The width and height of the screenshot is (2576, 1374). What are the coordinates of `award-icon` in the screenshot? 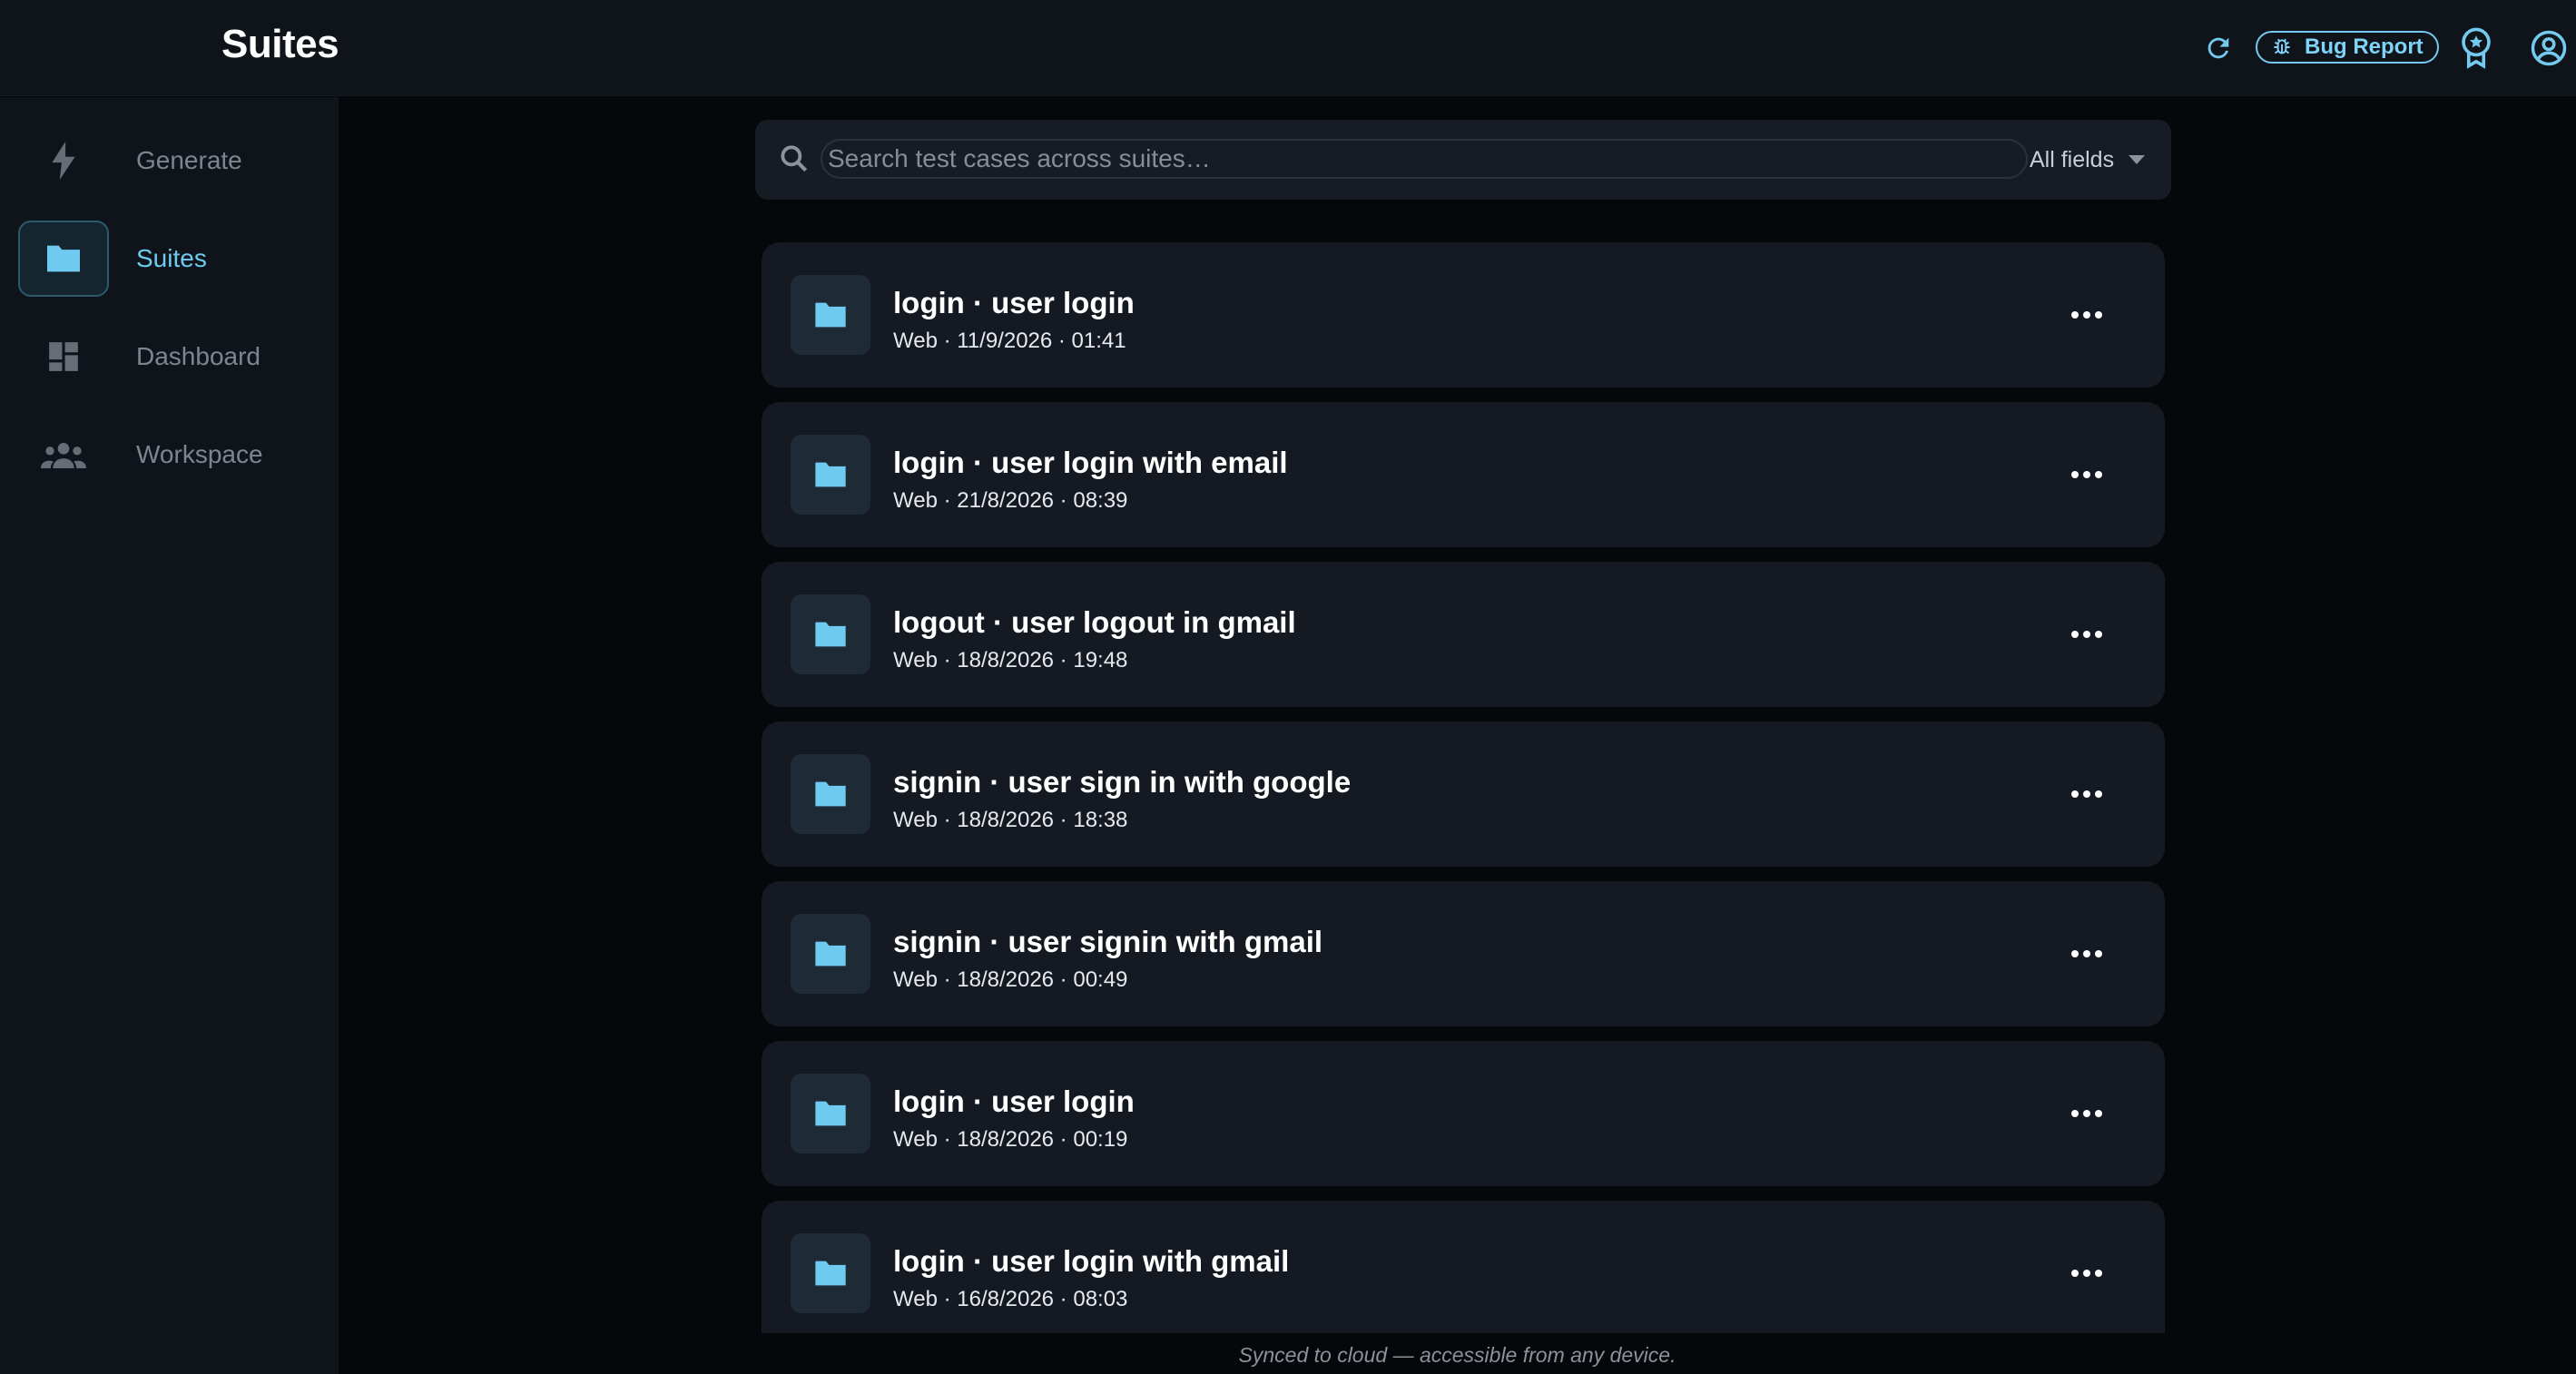 It's located at (2476, 48).